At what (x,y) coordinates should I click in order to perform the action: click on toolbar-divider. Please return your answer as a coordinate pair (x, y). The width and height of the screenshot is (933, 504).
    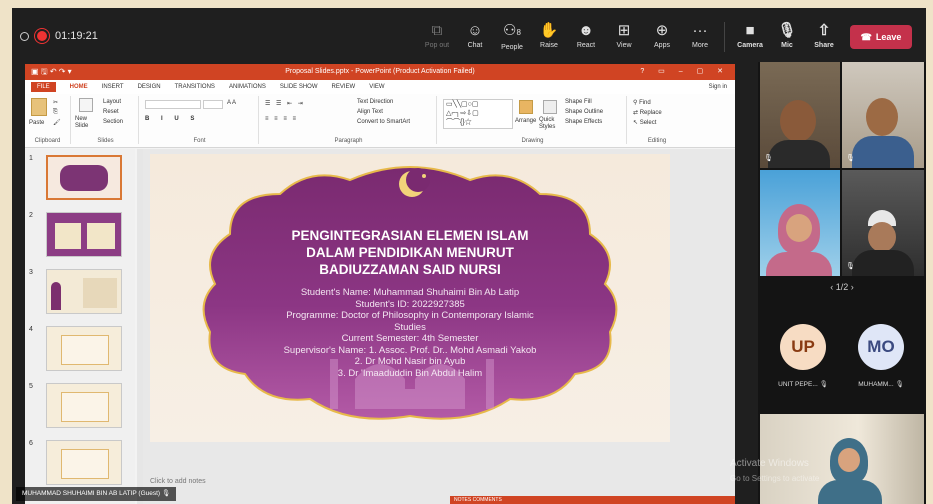
    Looking at the image, I should click on (724, 37).